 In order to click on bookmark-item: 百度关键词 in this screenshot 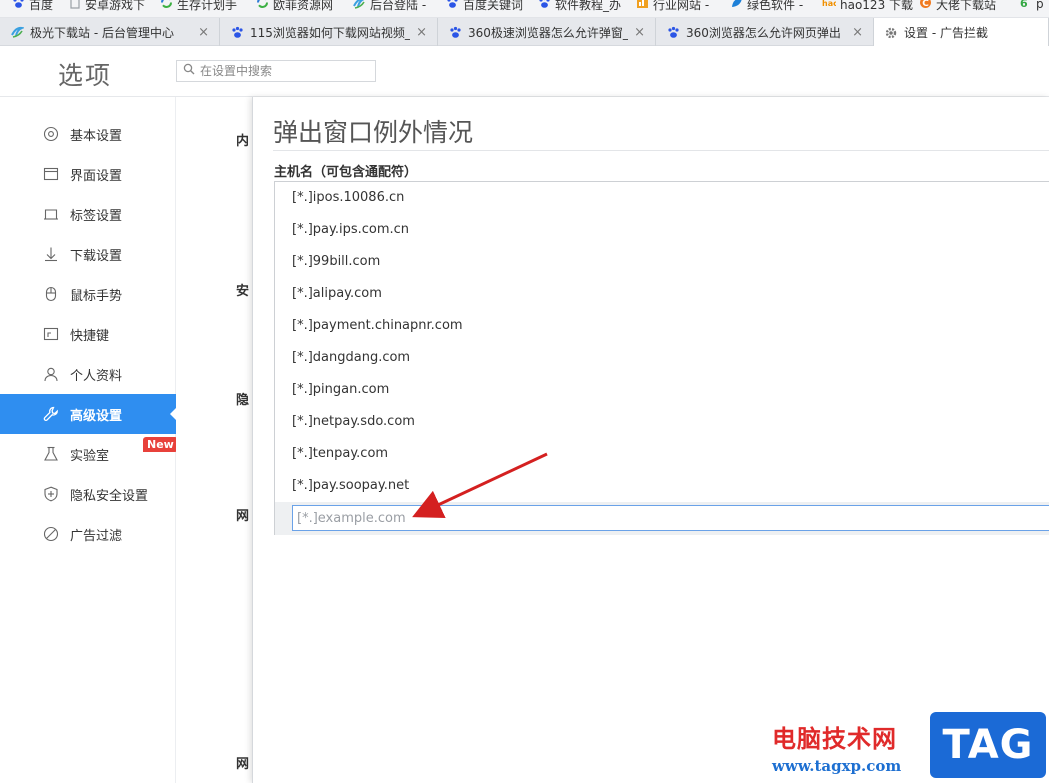, I will do `click(484, 7)`.